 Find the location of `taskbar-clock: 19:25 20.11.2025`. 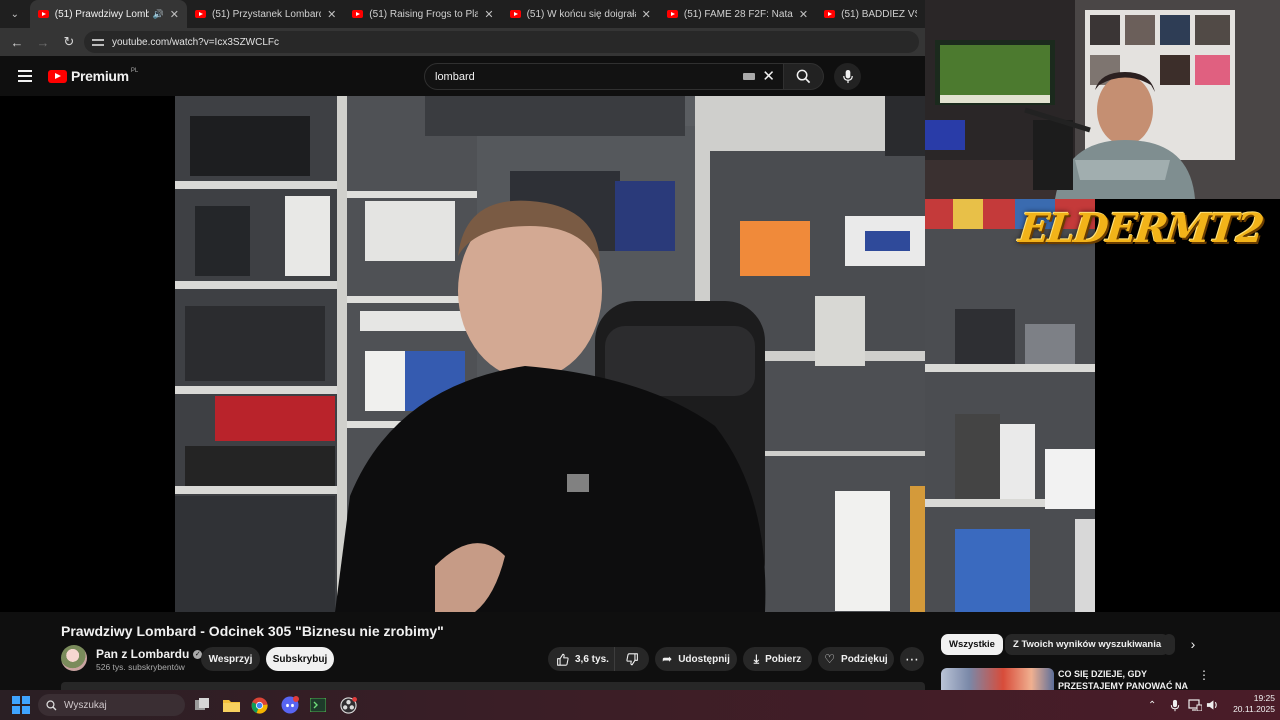

taskbar-clock: 19:25 20.11.2025 is located at coordinates (1250, 704).